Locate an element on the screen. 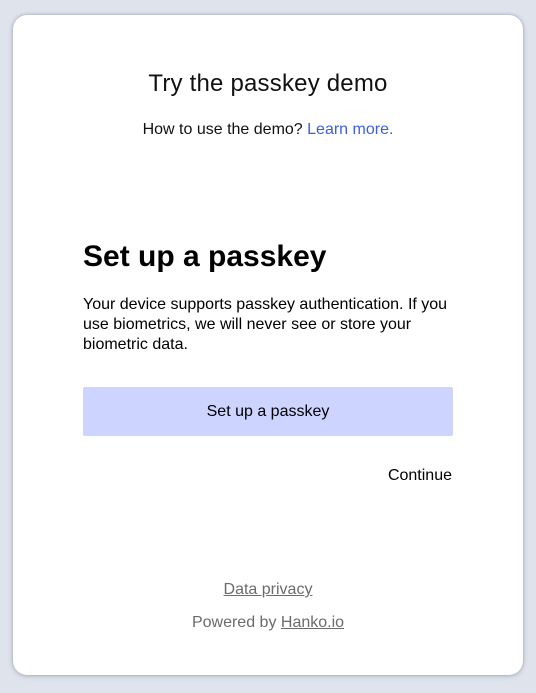  hanko-link: Hanko.io is located at coordinates (312, 622).